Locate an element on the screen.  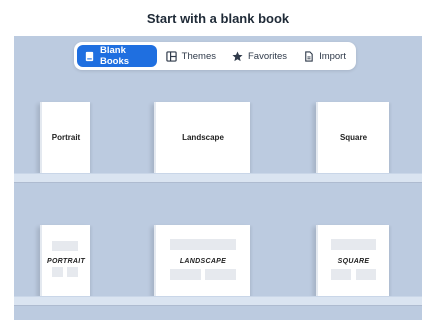
shelf-bottom is located at coordinates (218, 301).